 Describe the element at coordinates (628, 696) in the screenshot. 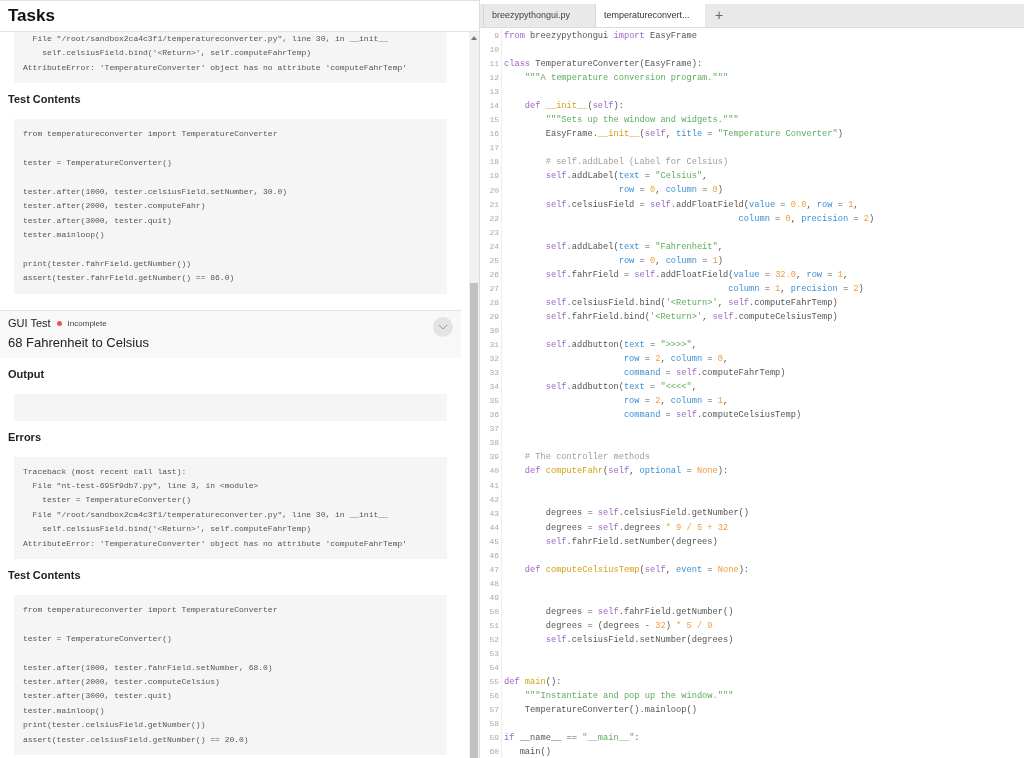

I see `code-line: """Instantiate and pop up the window."""` at that location.